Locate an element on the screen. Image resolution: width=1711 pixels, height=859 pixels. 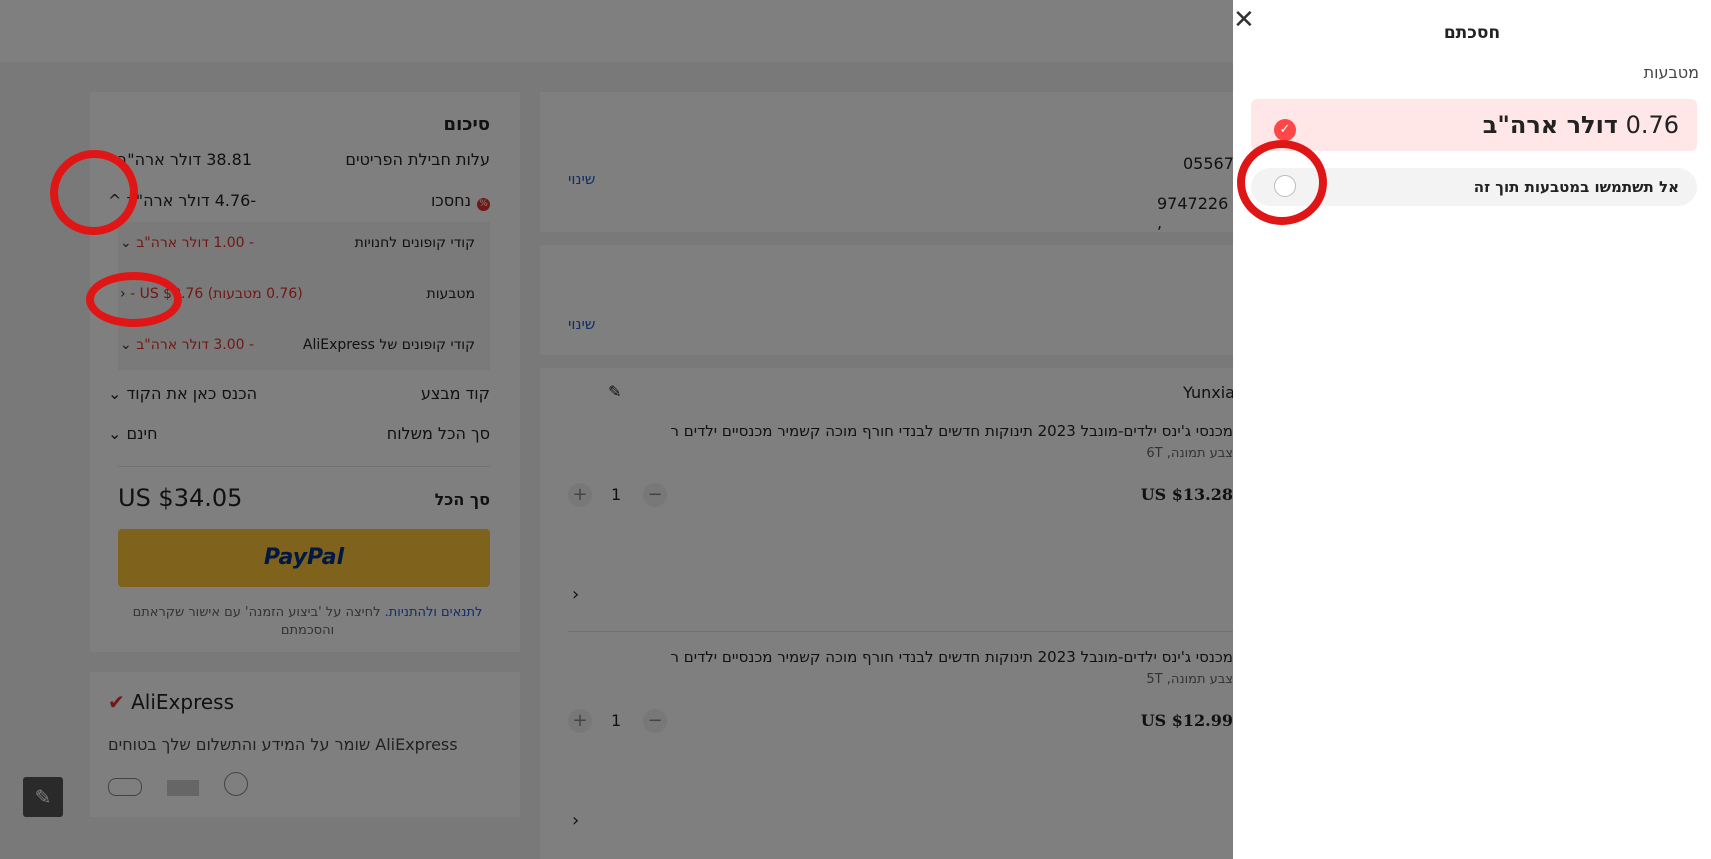
check-circle-icon: ✓ is located at coordinates (1285, 130).